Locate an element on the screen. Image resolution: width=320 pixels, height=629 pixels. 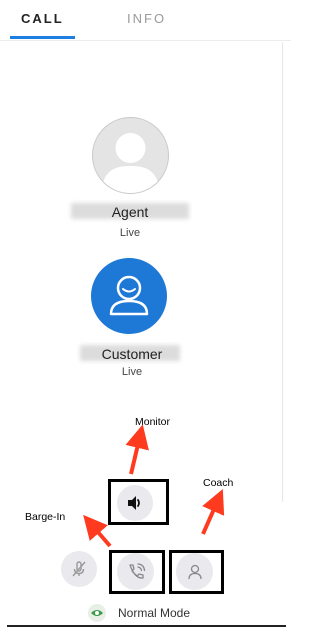
speaker-icon is located at coordinates (134, 503).